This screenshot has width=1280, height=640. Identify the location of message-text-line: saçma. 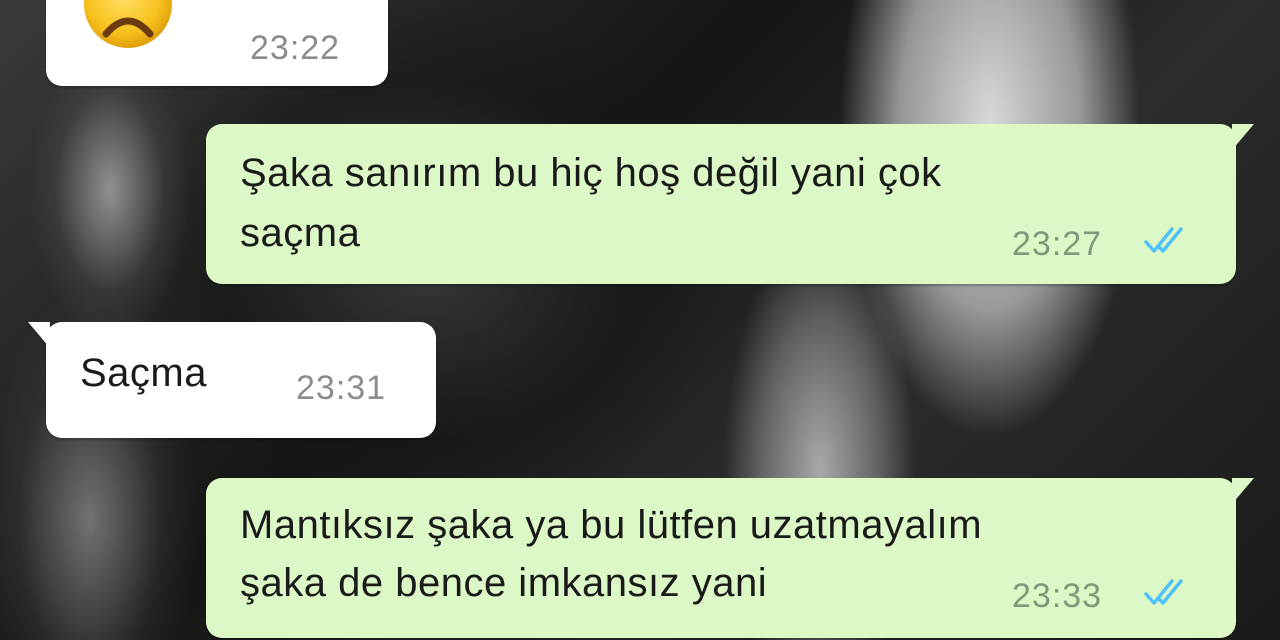
(300, 233).